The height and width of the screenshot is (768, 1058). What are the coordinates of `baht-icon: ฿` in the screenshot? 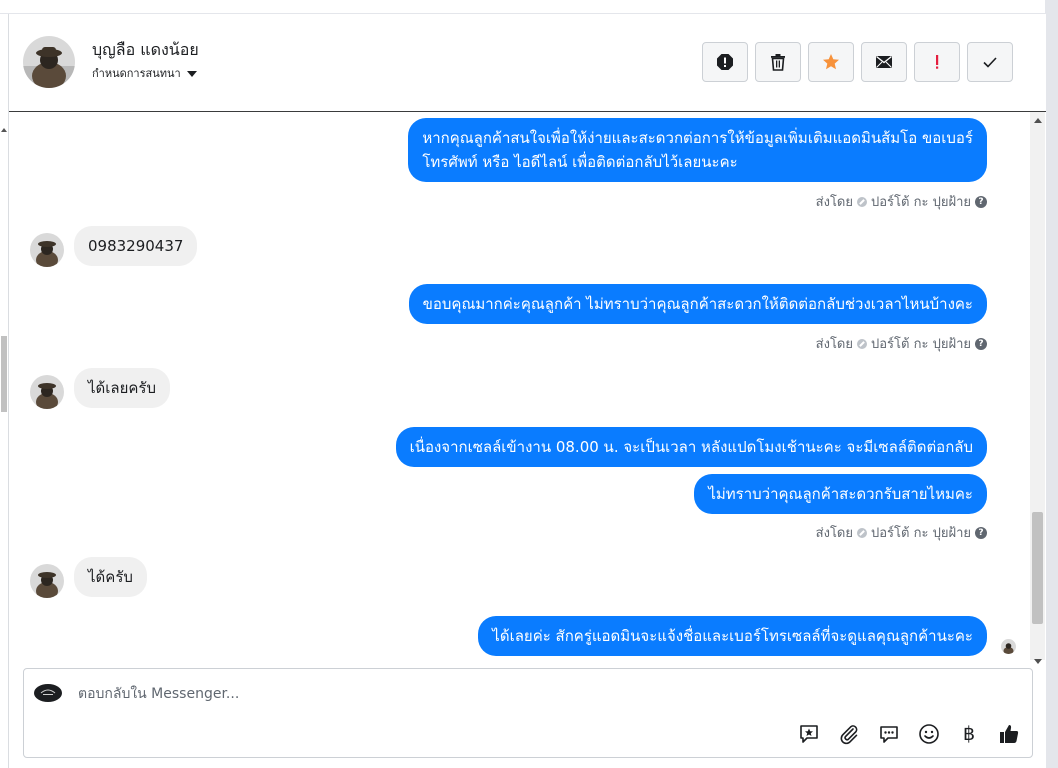 It's located at (969, 734).